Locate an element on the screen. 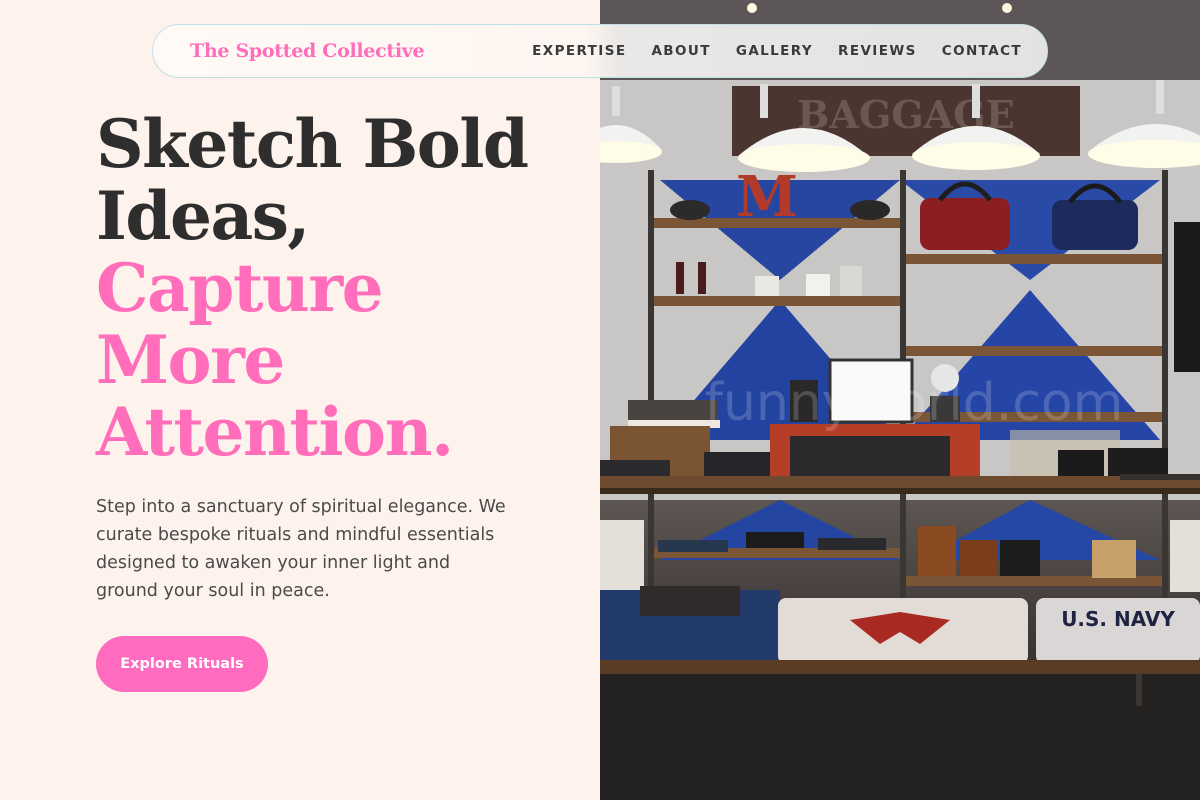 This screenshot has width=1200, height=800. hero-title-line: Sketch Bold is located at coordinates (312, 144).